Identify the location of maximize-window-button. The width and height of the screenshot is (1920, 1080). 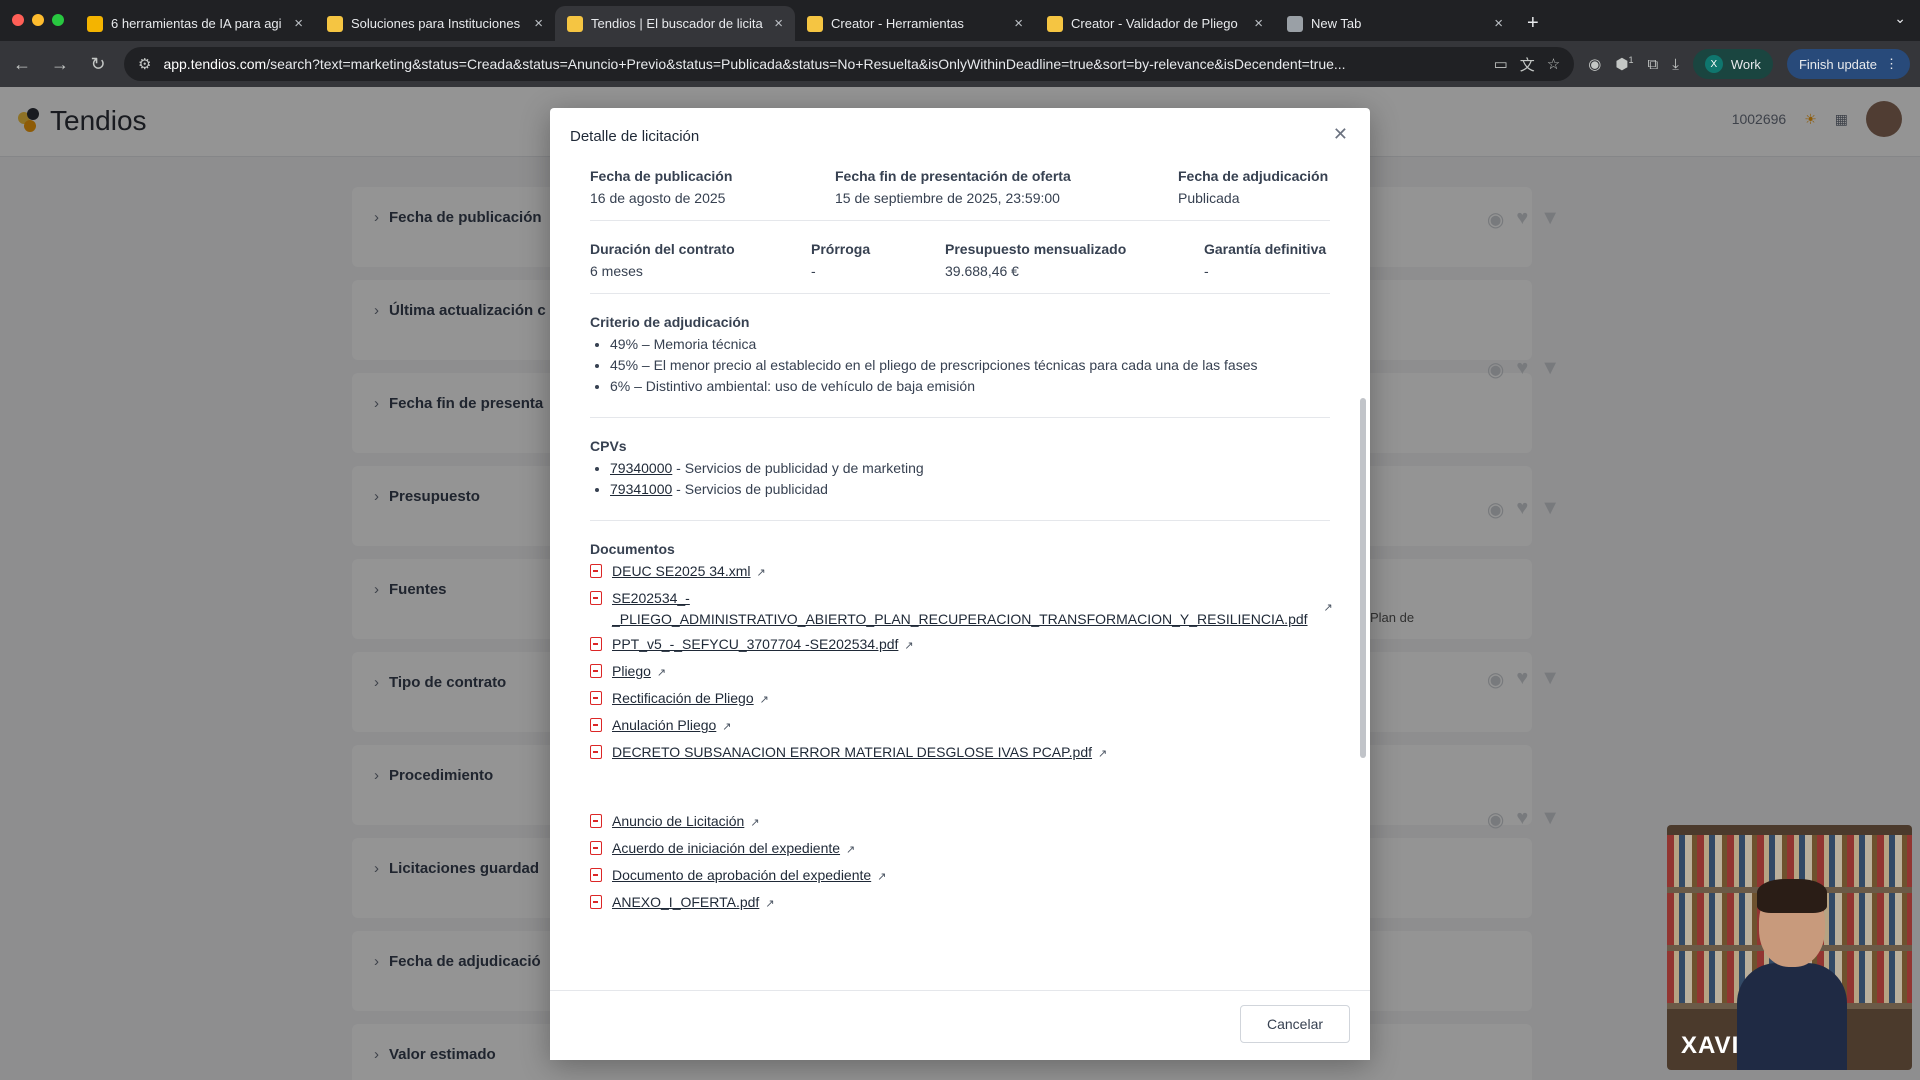
(58, 20).